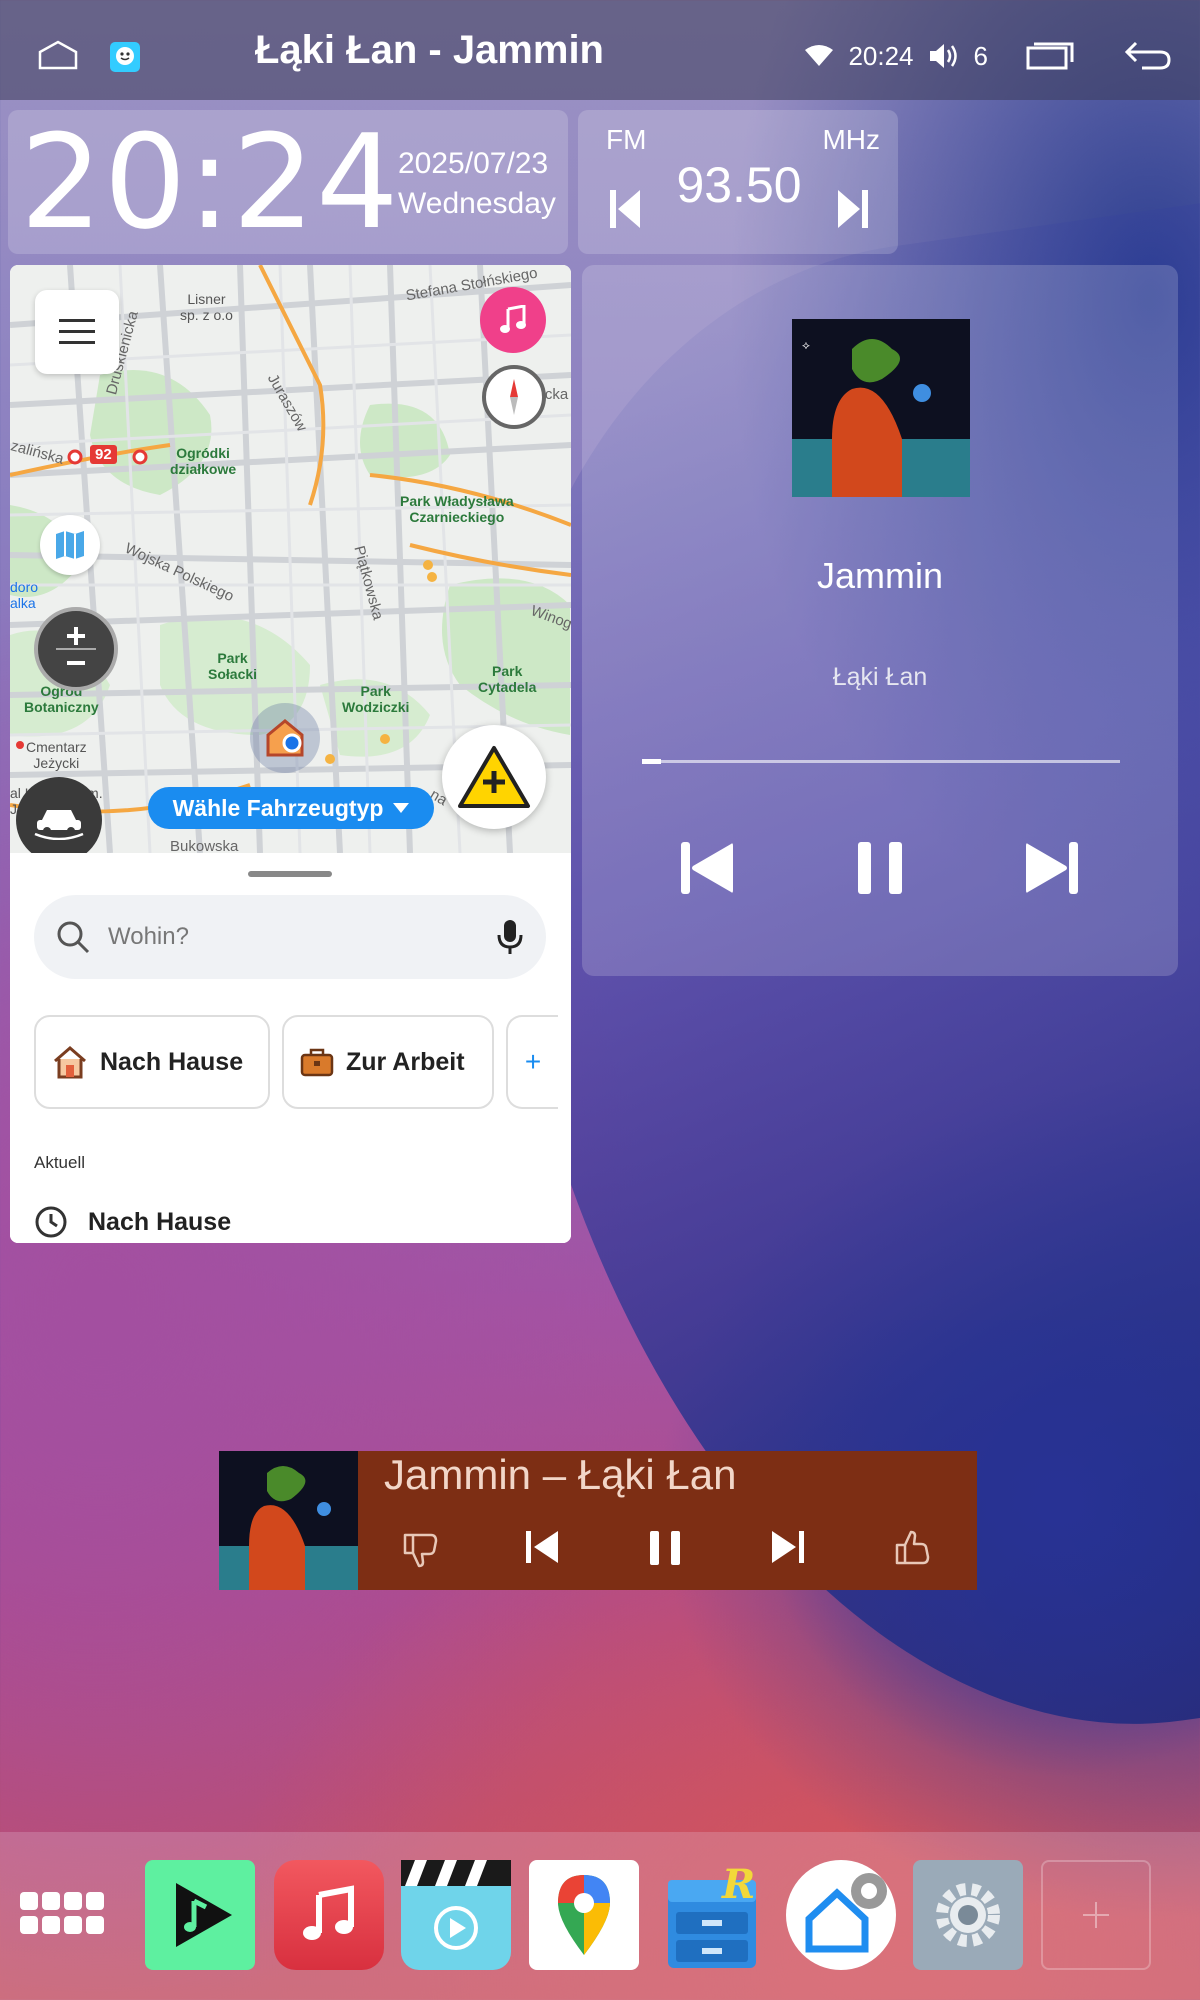 The width and height of the screenshot is (1200, 2000). What do you see at coordinates (70, 545) in the screenshot?
I see `map-layers-button` at bounding box center [70, 545].